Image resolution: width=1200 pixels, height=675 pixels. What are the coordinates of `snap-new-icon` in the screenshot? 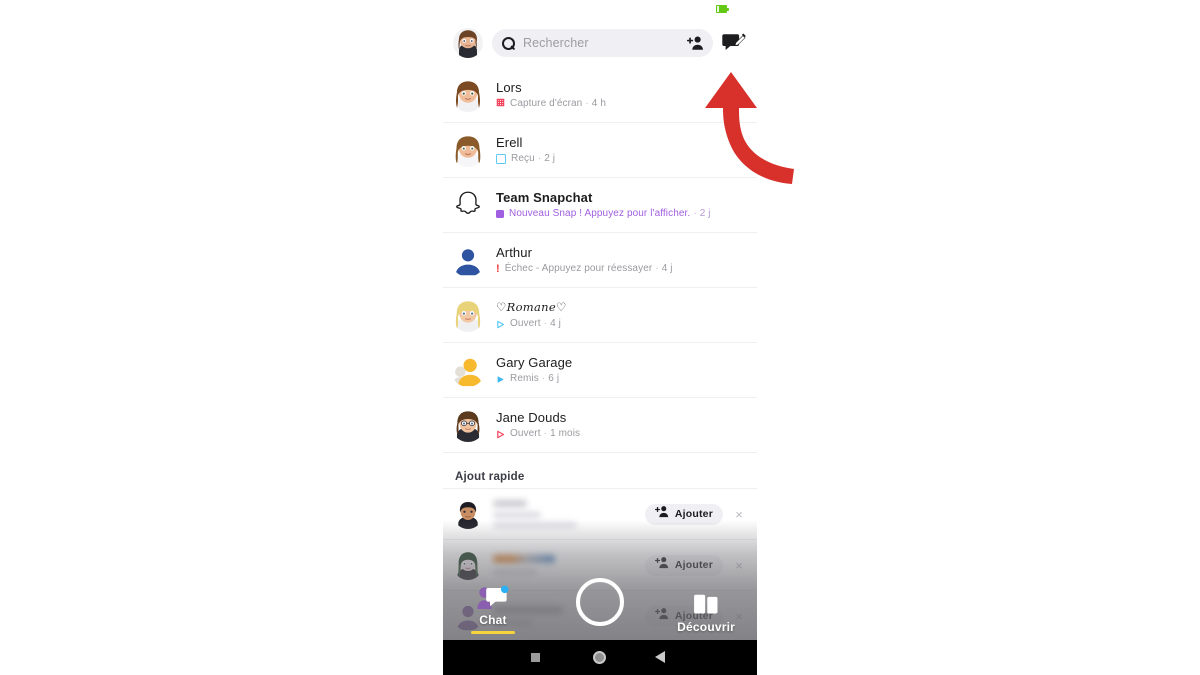 It's located at (500, 214).